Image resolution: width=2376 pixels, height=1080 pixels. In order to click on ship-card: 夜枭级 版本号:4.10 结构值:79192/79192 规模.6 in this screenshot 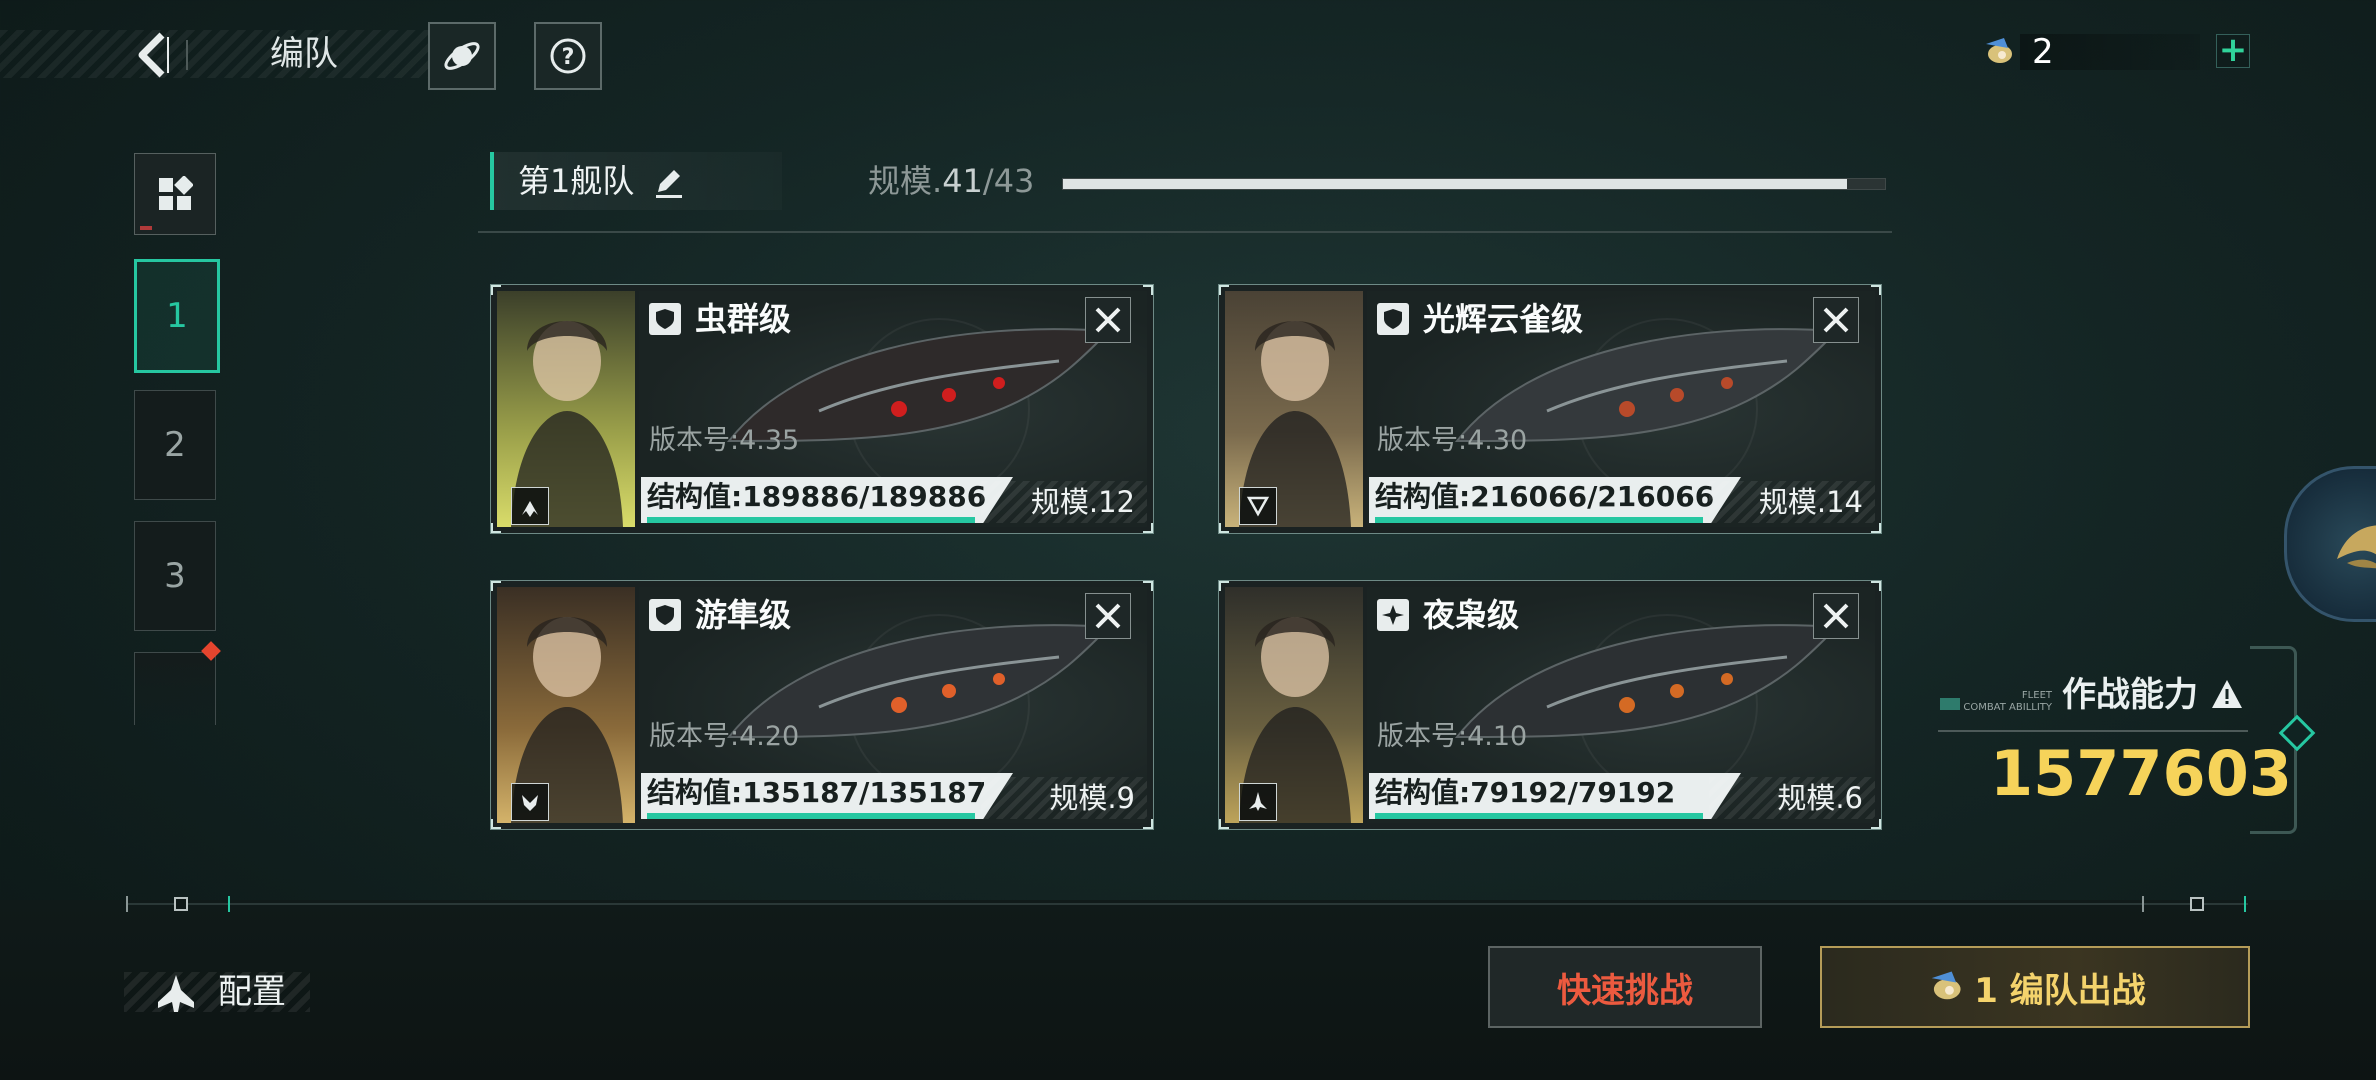, I will do `click(1550, 705)`.